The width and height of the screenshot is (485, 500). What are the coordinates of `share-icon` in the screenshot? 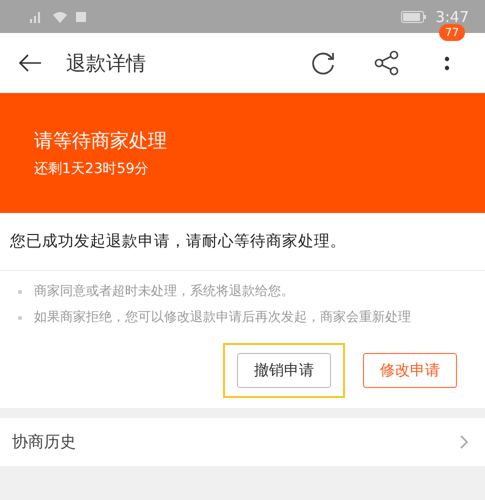 It's located at (387, 63).